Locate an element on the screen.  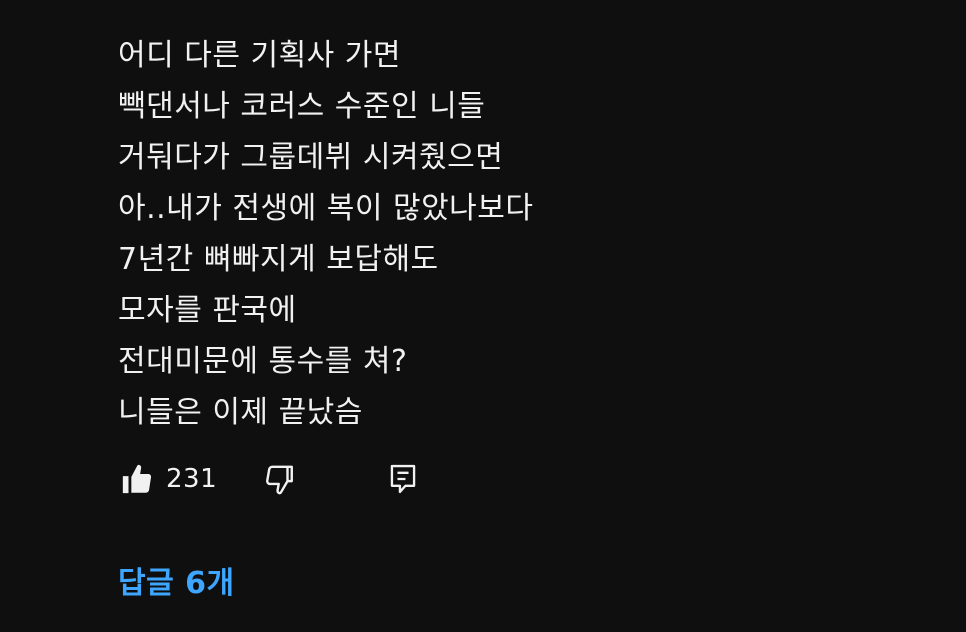
dislike-button is located at coordinates (279, 479).